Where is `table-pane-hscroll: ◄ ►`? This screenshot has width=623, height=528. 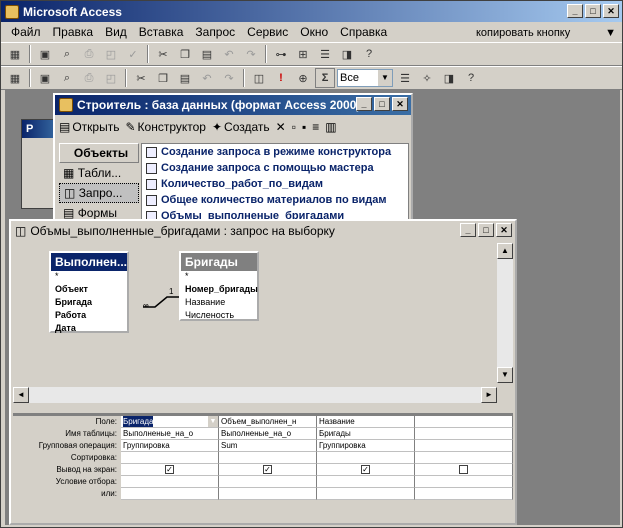 table-pane-hscroll: ◄ ► is located at coordinates (255, 395).